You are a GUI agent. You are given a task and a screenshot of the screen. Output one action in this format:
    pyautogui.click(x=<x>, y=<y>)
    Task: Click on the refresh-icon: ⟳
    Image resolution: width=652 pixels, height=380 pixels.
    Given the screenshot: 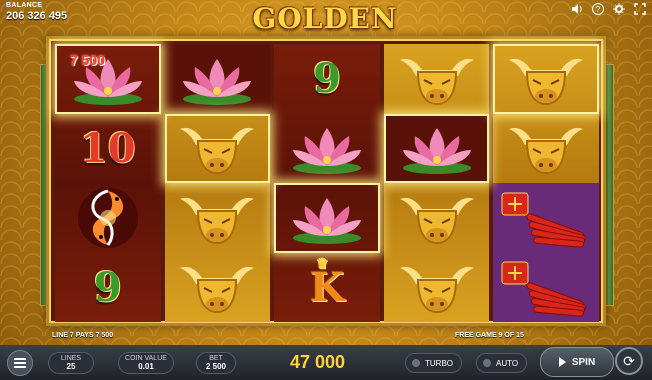 What is the action you would take?
    pyautogui.click(x=629, y=360)
    